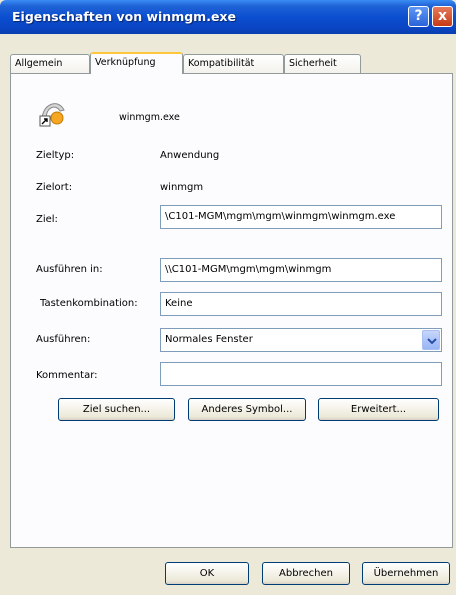 Image resolution: width=456 pixels, height=595 pixels. I want to click on zieltyp-label: Zieltyp:, so click(55, 155).